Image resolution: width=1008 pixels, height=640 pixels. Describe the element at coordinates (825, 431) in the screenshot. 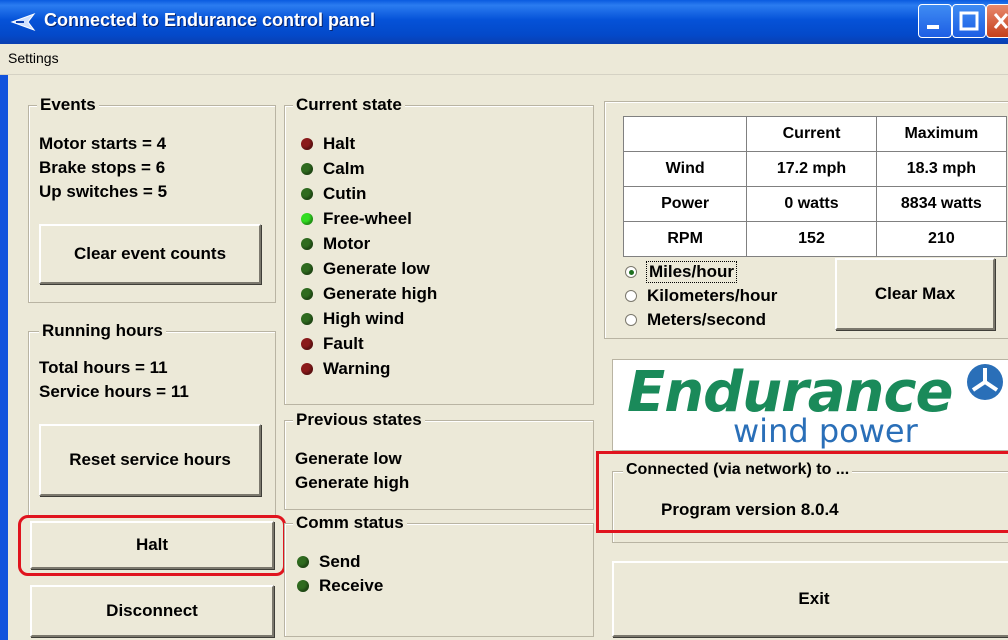

I see `logo-tagline-text: wind power` at that location.